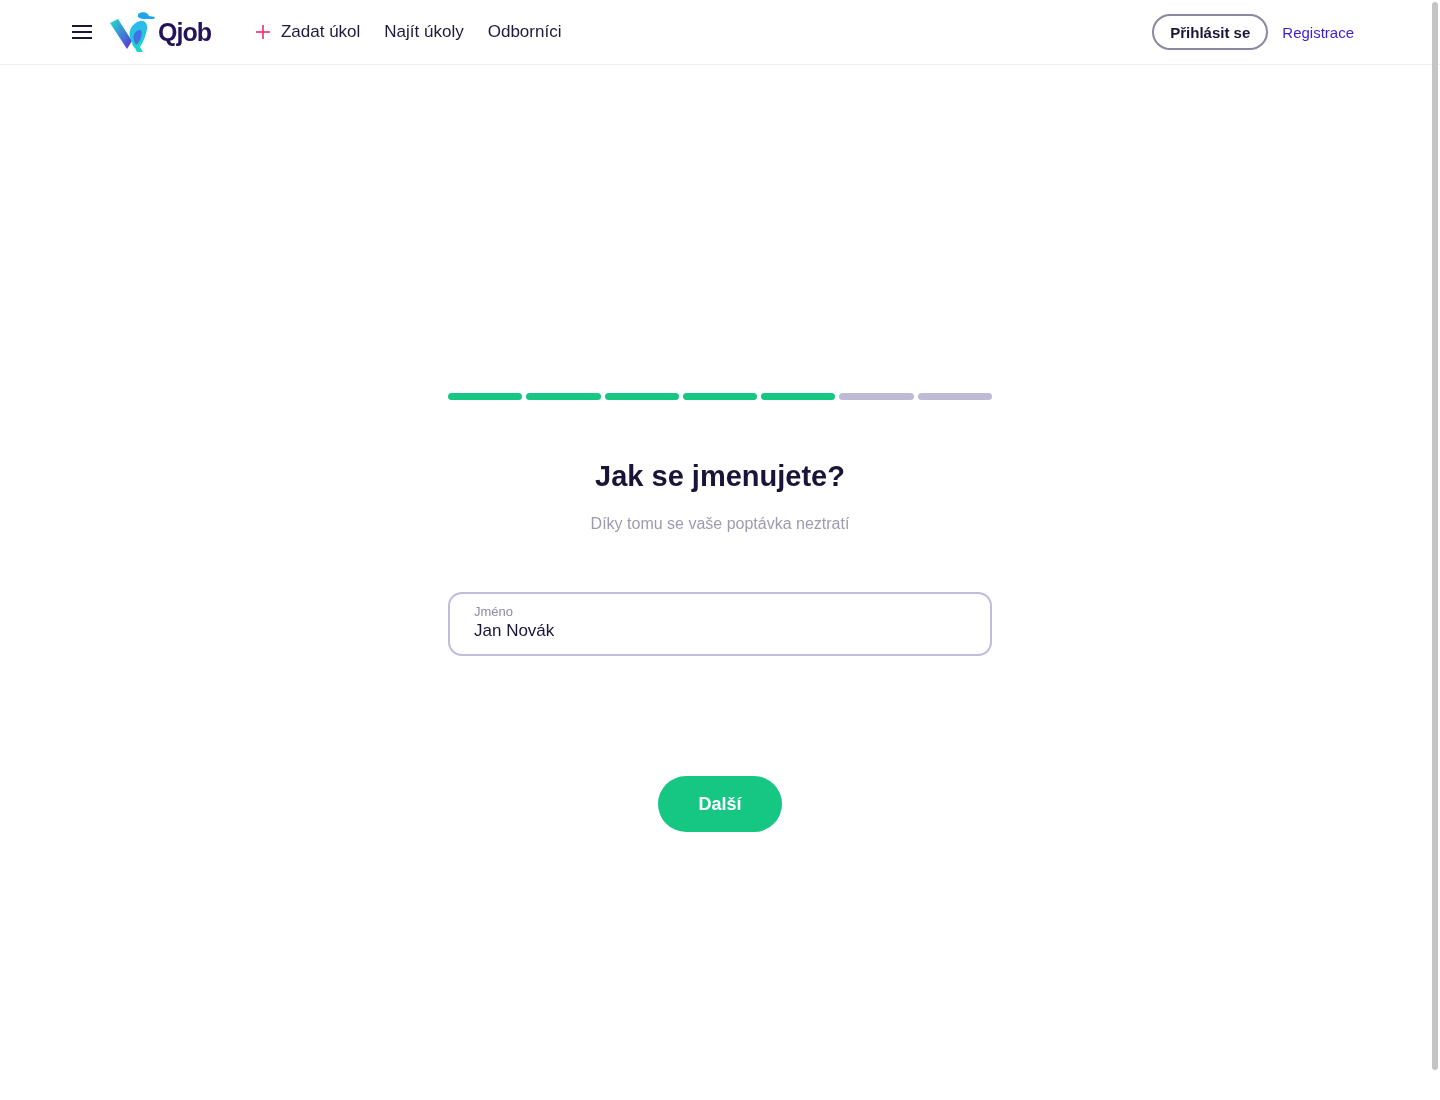 This screenshot has width=1440, height=1100. I want to click on name-field: Jméno Jan Novák, so click(720, 624).